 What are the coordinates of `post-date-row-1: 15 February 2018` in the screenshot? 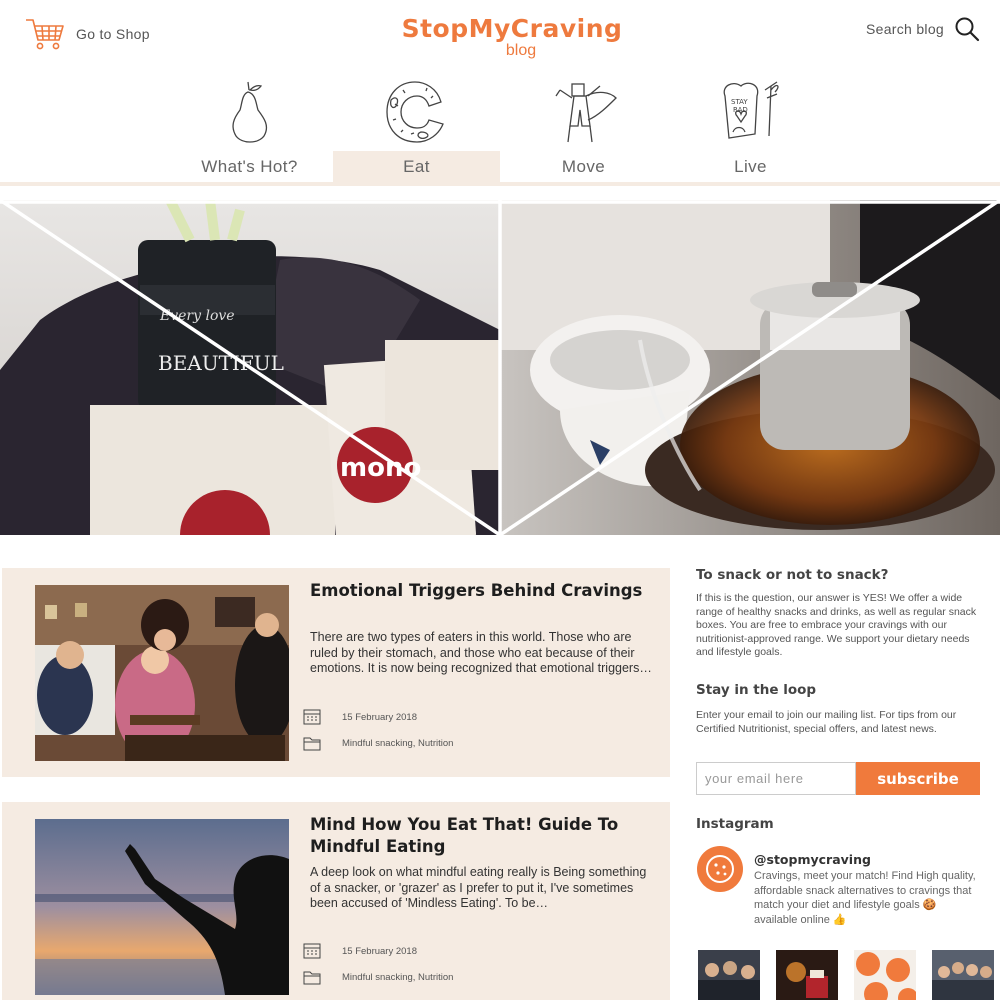 It's located at (359, 717).